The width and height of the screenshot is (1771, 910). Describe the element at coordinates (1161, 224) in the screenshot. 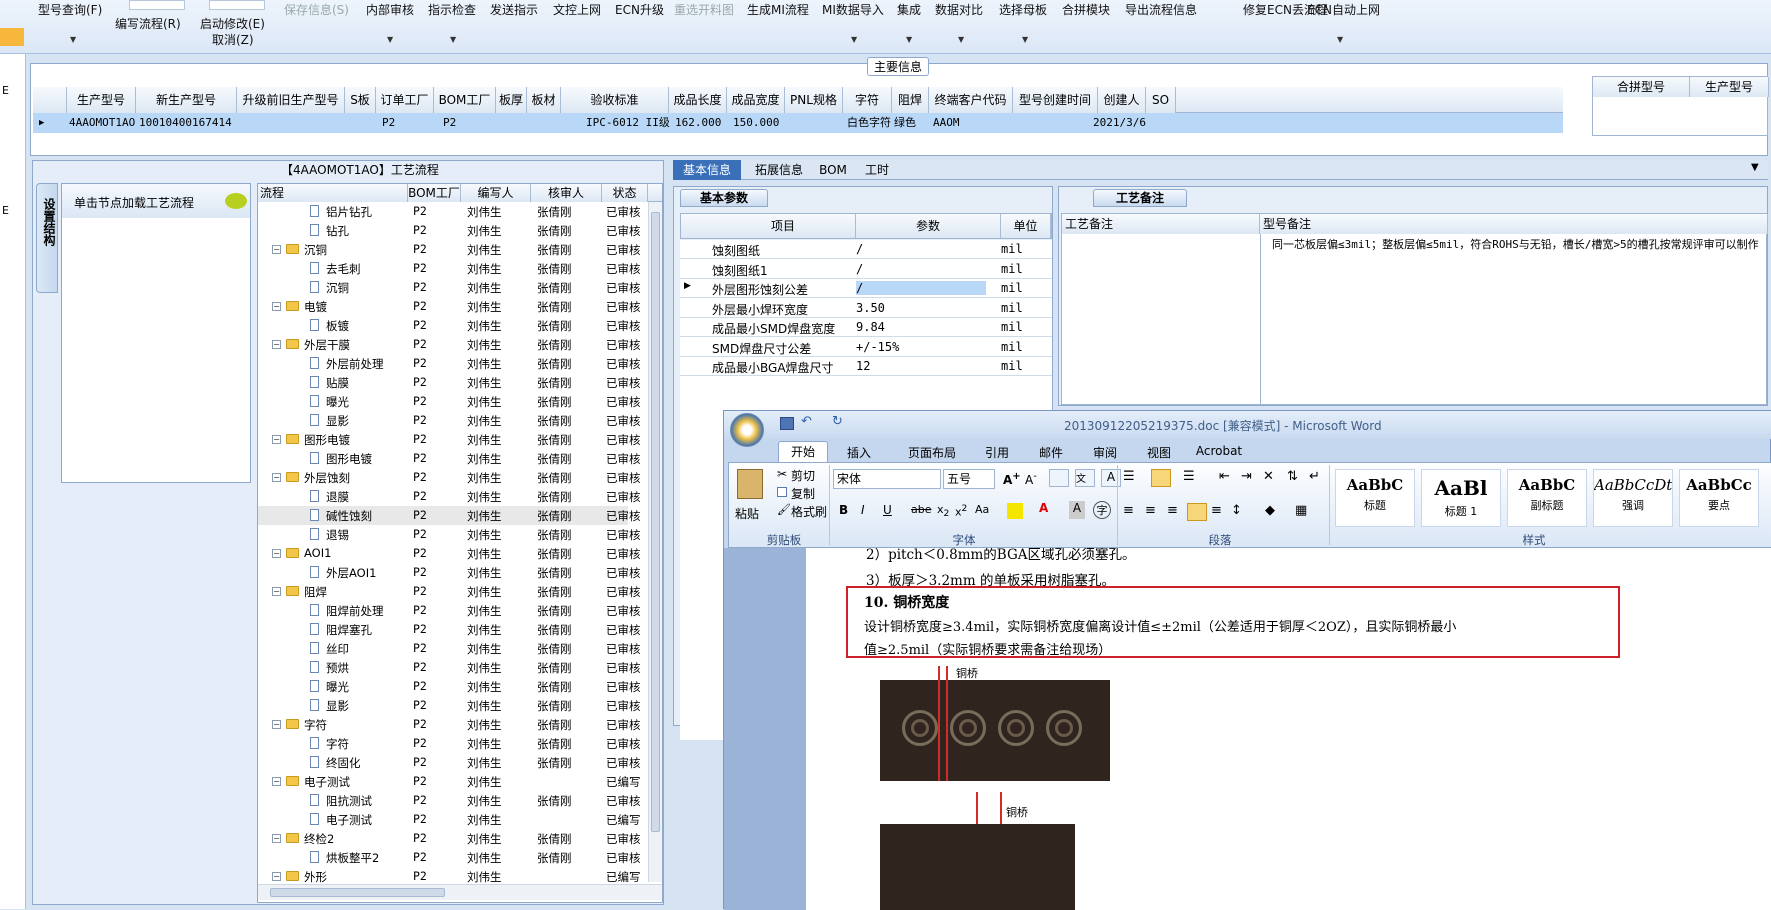

I see `column-header: 工艺备注` at that location.